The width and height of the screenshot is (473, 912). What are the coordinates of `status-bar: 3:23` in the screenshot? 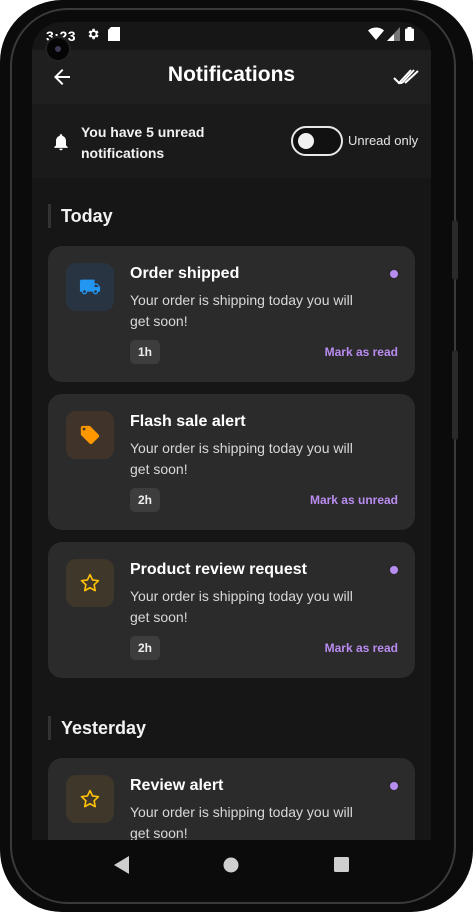 It's located at (231, 36).